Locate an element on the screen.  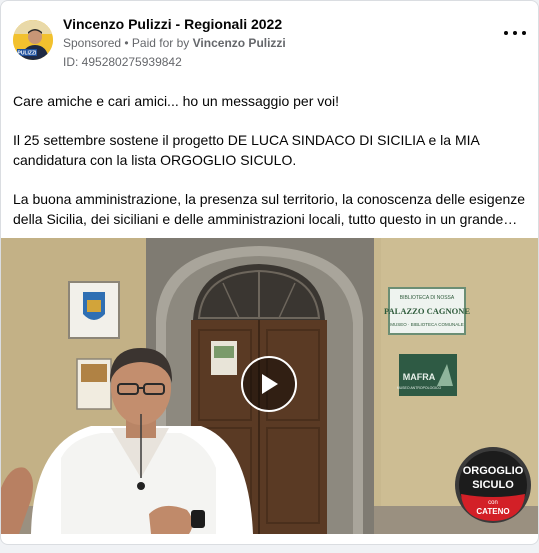
play-icon is located at coordinates (270, 384).